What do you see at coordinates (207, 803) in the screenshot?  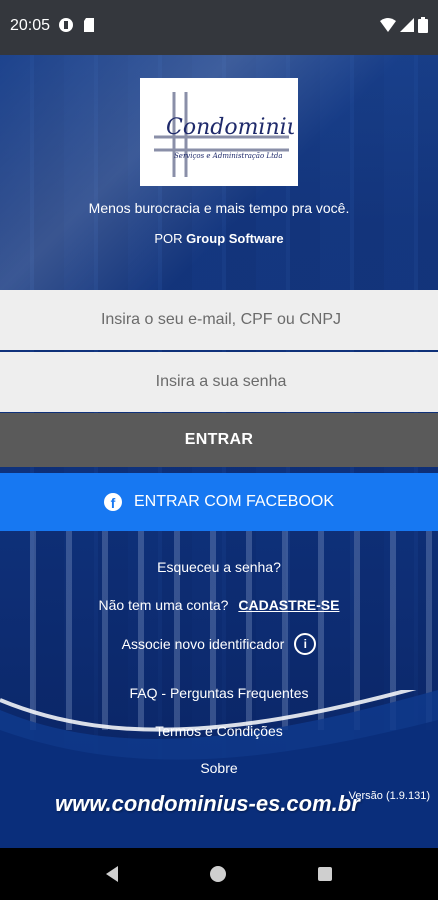 I see `website-url: www.condominius-es.com.br` at bounding box center [207, 803].